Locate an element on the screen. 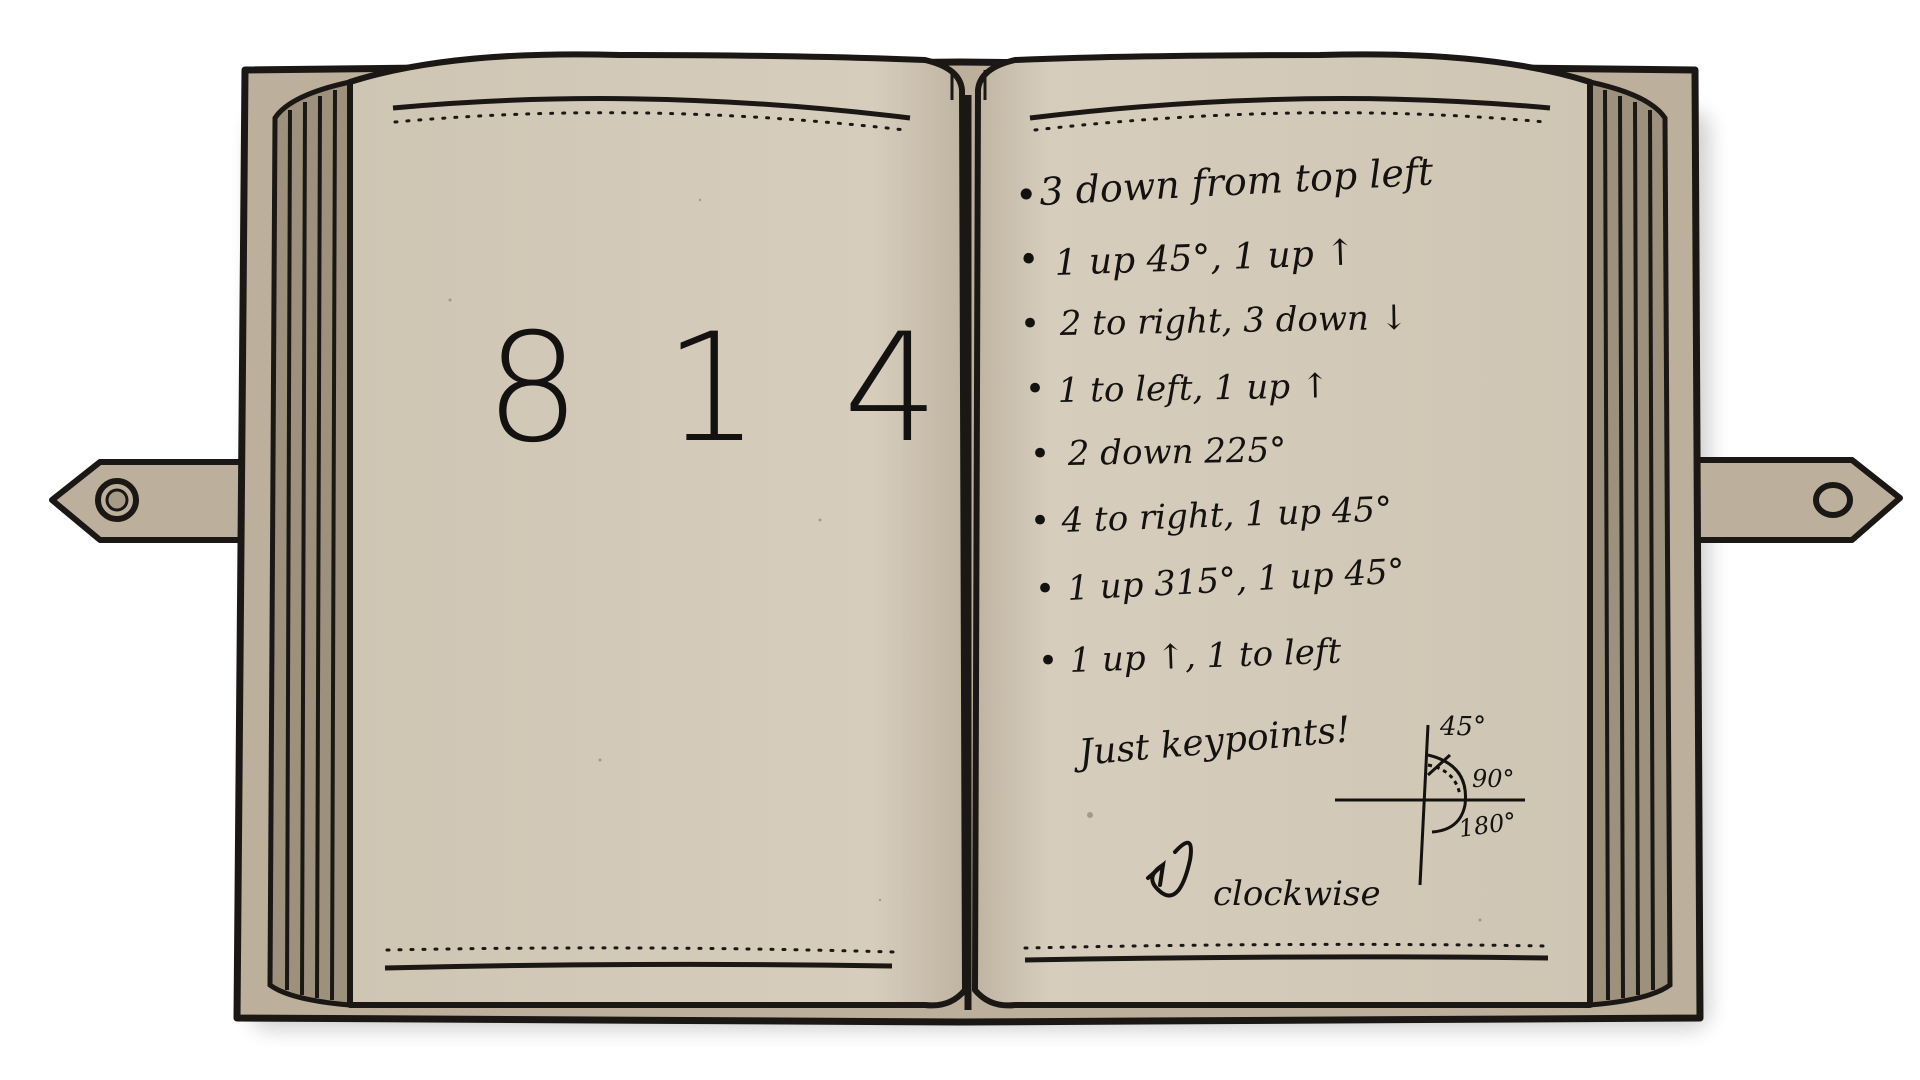  instruction-text: 1 to left, 1 up ↑ is located at coordinates (1193, 388).